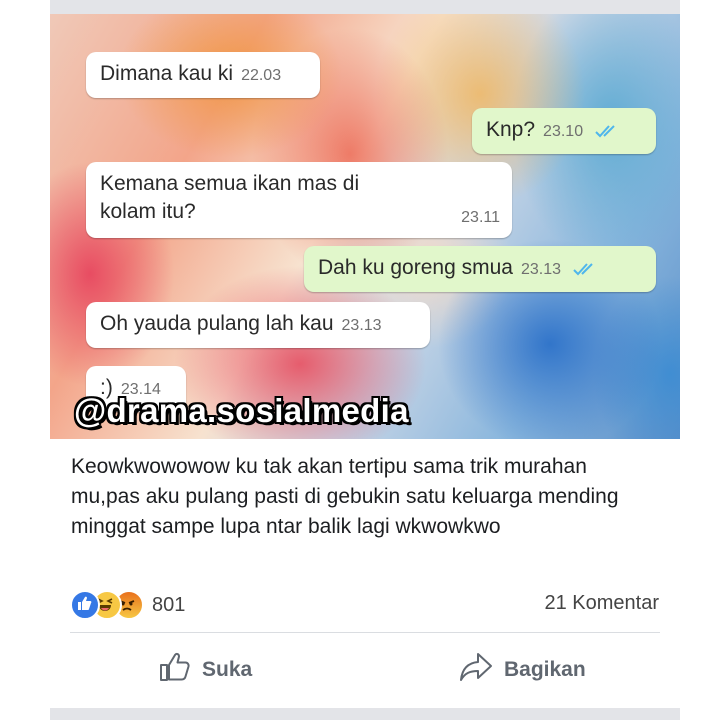 The width and height of the screenshot is (720, 720). I want to click on share-arrow-icon, so click(481, 670).